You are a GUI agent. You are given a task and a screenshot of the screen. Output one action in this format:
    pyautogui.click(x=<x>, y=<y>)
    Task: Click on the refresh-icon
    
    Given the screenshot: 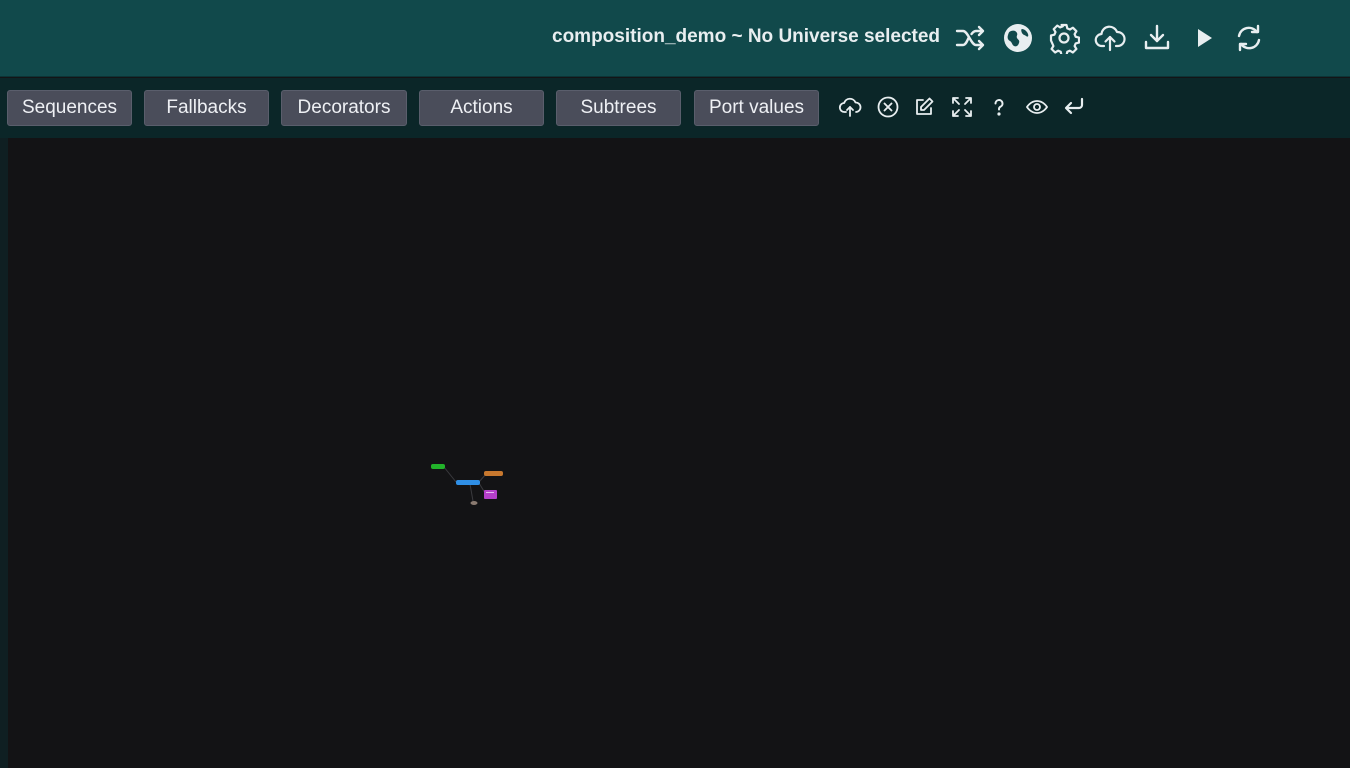 What is the action you would take?
    pyautogui.click(x=1249, y=38)
    